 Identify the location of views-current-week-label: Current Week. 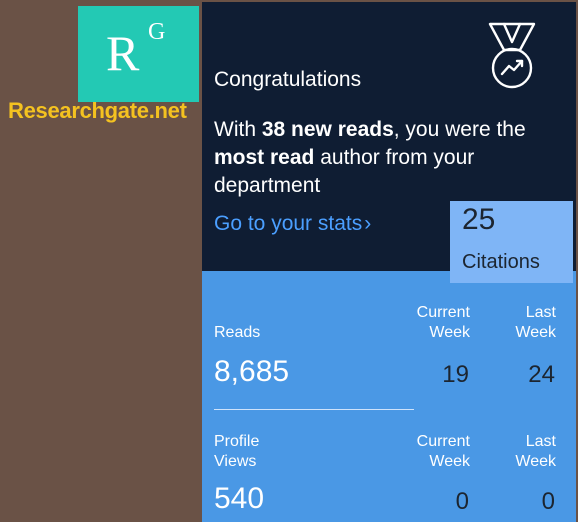
(443, 451).